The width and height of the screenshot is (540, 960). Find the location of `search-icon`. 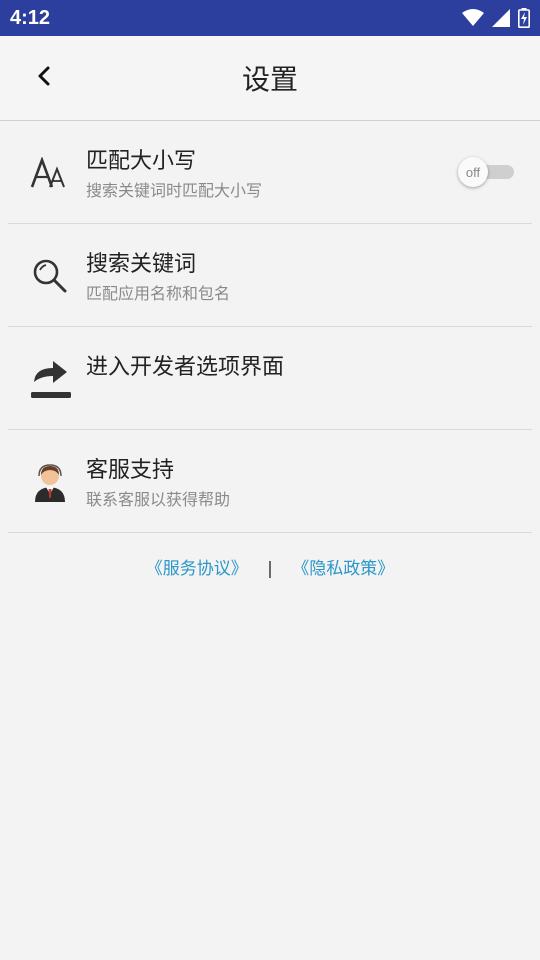

search-icon is located at coordinates (50, 276).